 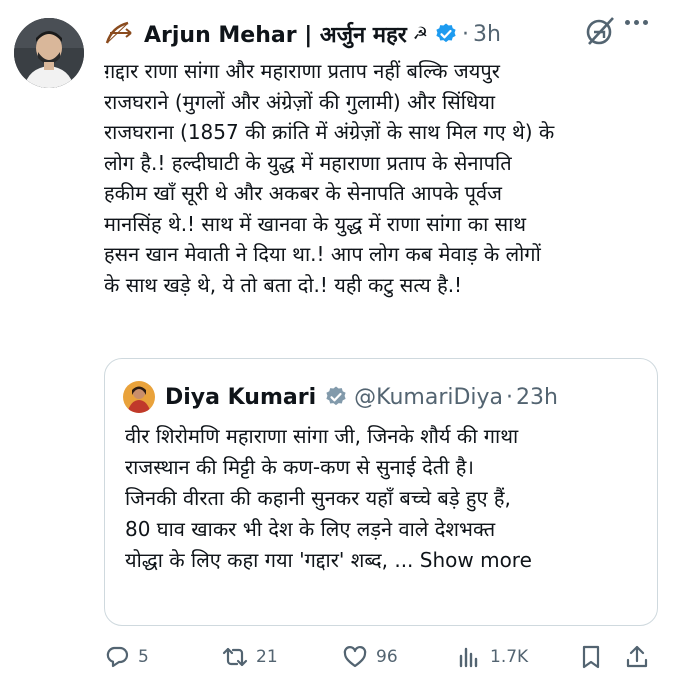 I want to click on author-name: Arjun Mehar | अर्जुन महर, so click(x=275, y=34).